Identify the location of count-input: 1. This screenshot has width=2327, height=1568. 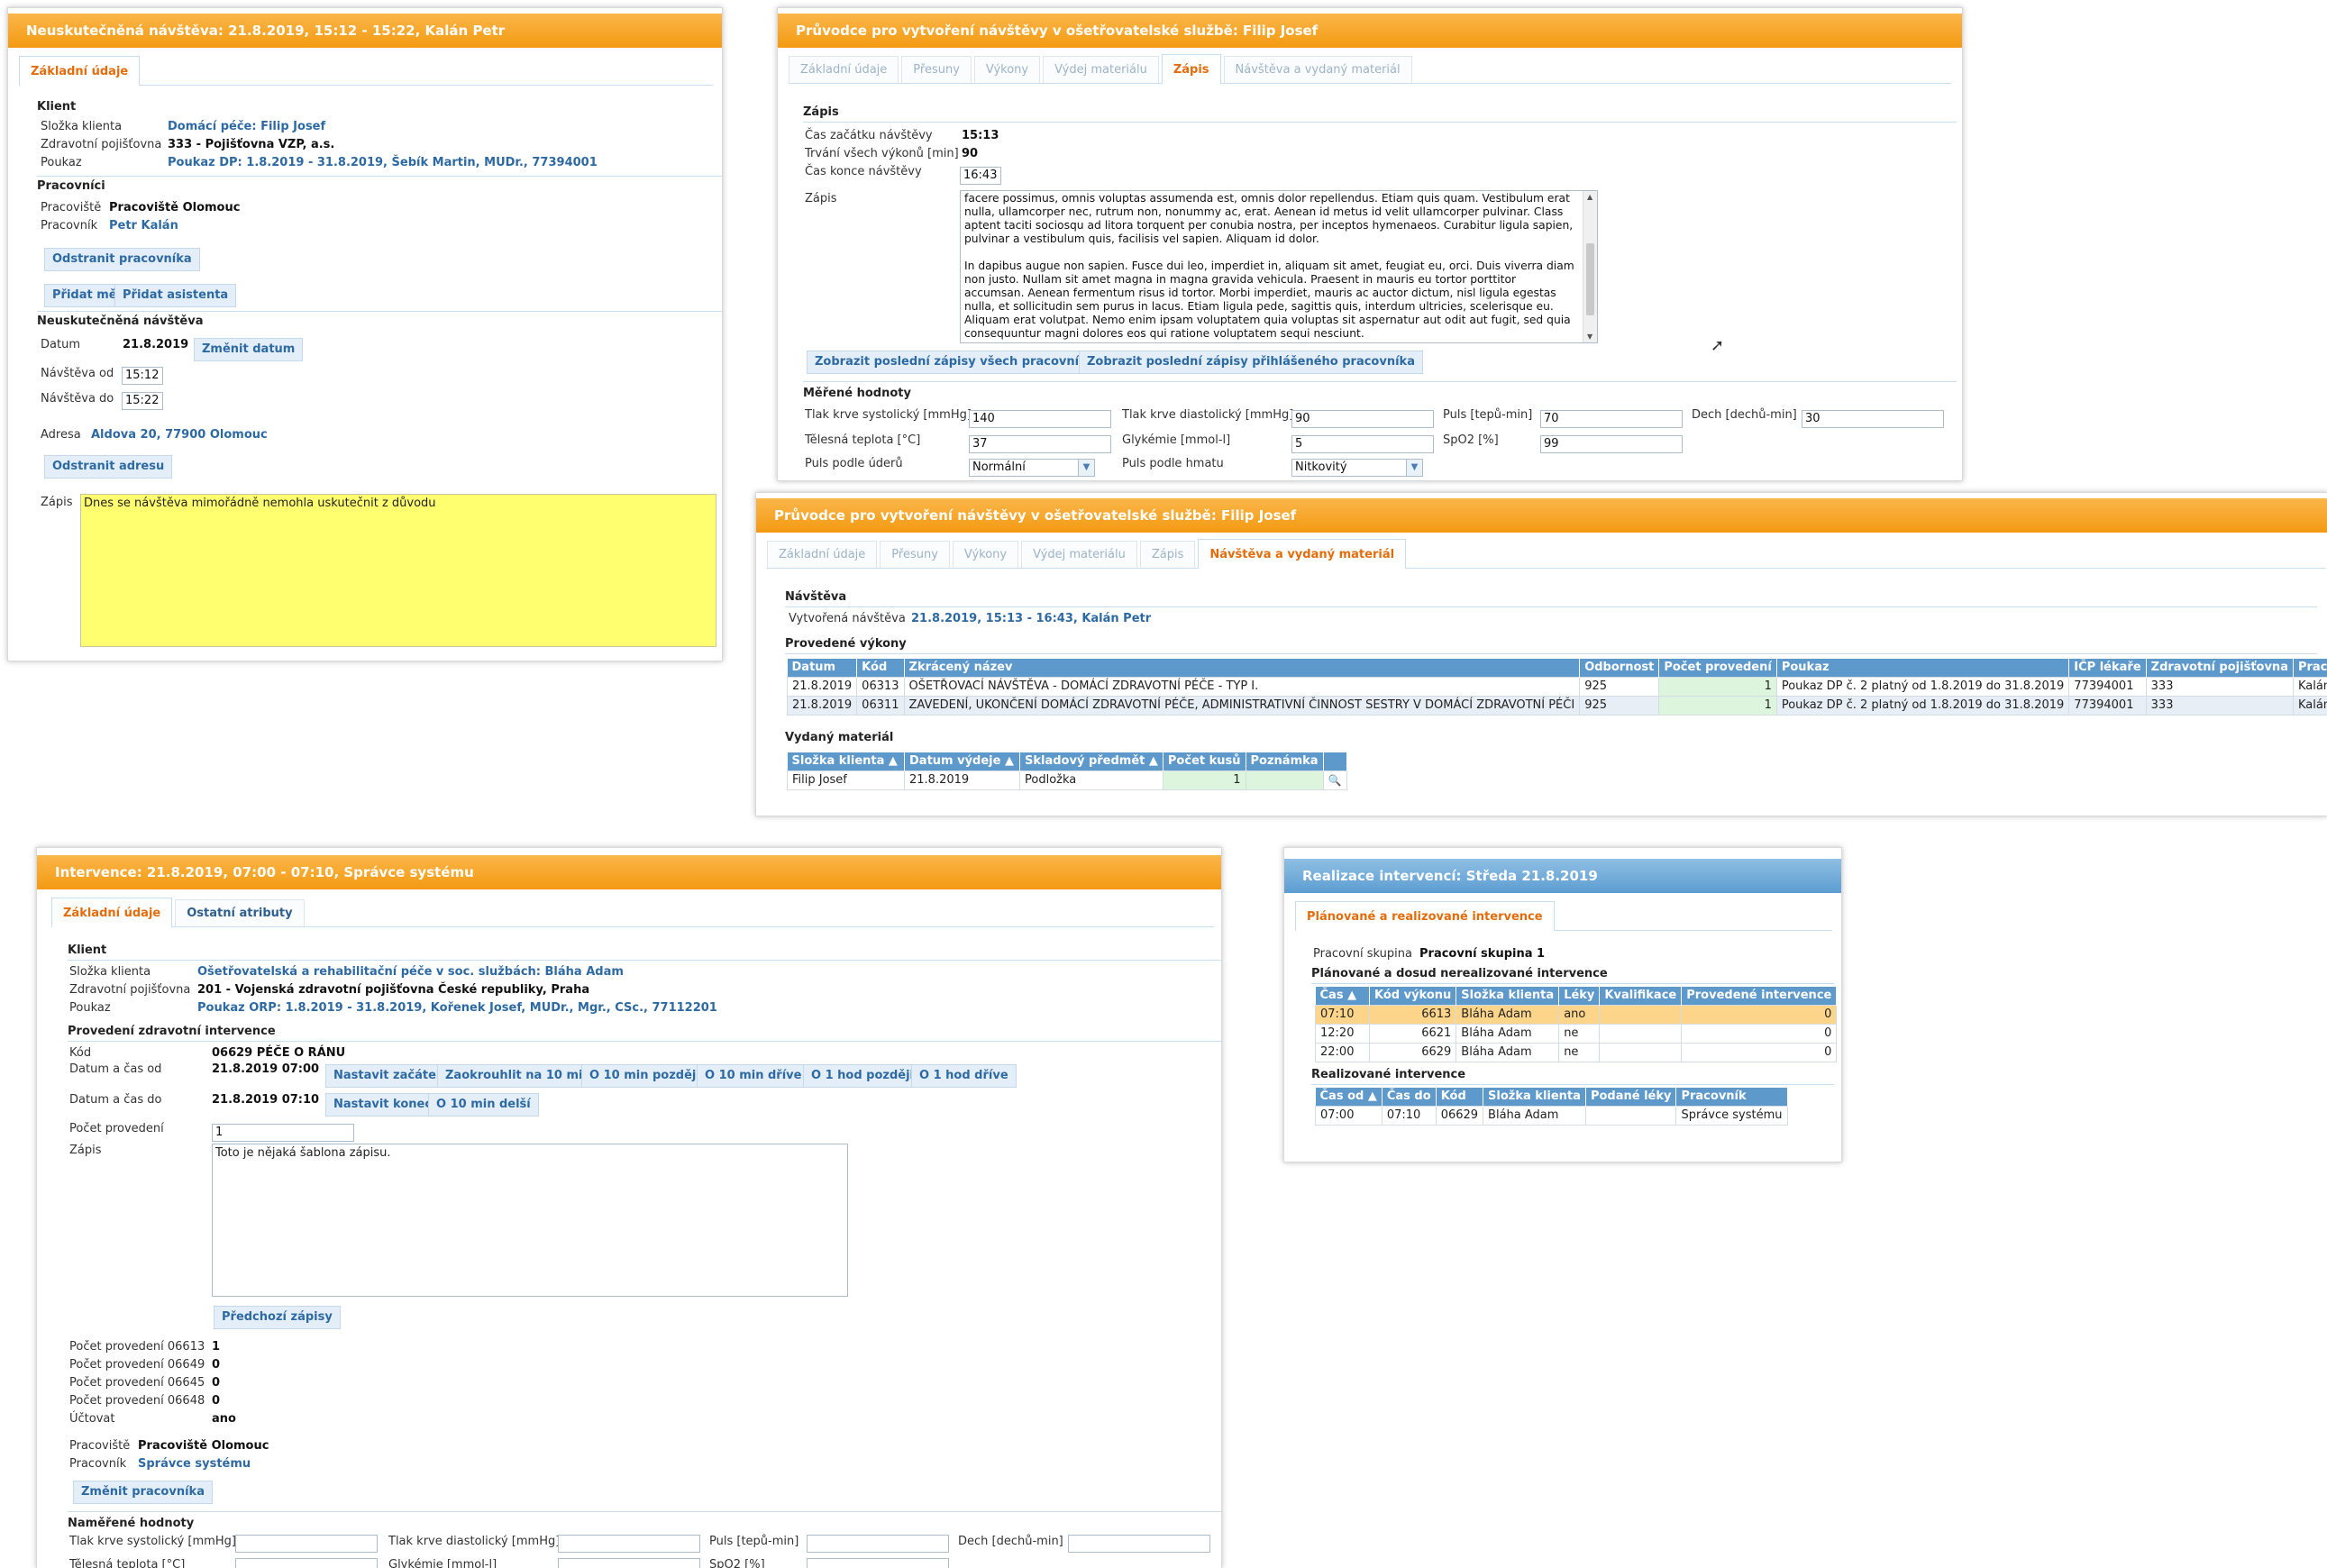
(283, 1133).